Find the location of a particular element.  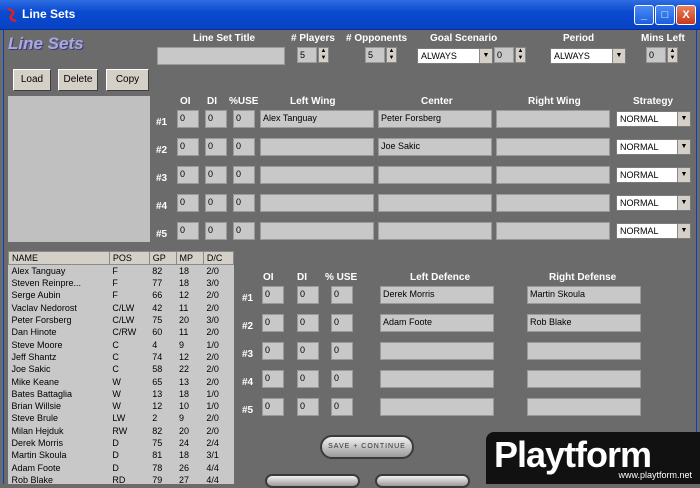

table-row: Steve Moore C 4 9 1/0 is located at coordinates (121, 344).